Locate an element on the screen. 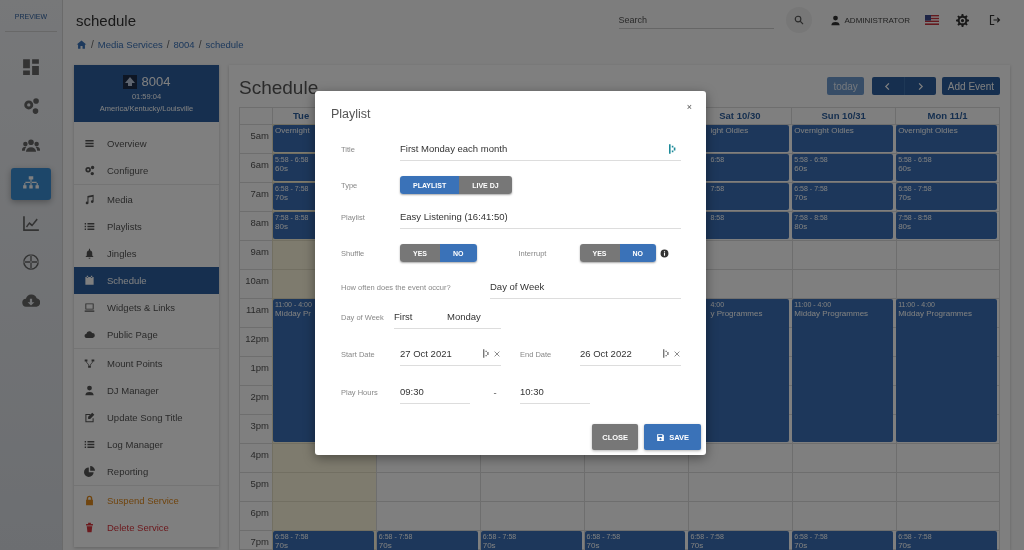  page-title: schedule is located at coordinates (106, 20).